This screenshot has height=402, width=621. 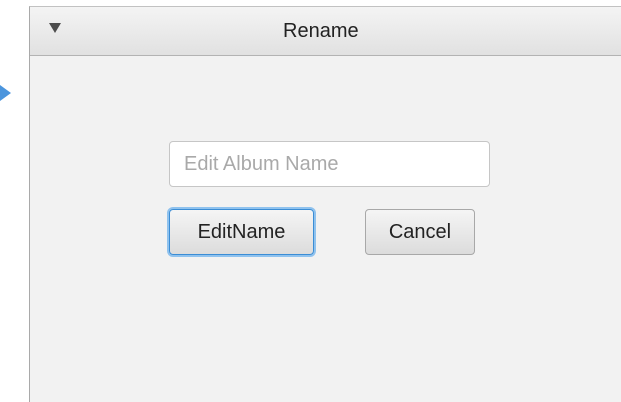 What do you see at coordinates (241, 232) in the screenshot?
I see `edit-name-button: EditName` at bounding box center [241, 232].